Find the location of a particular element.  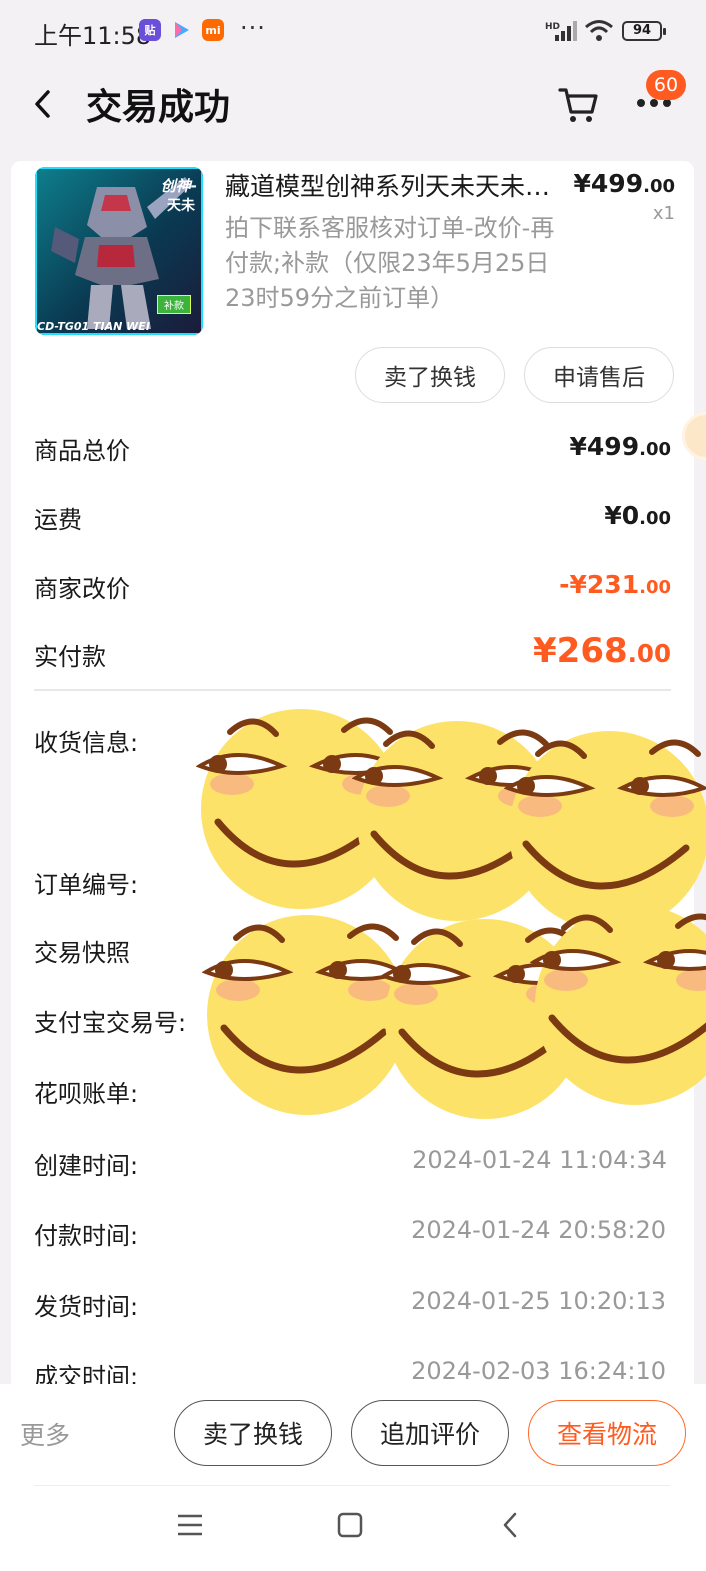

price-change-value: -¥231.00 is located at coordinates (615, 584).